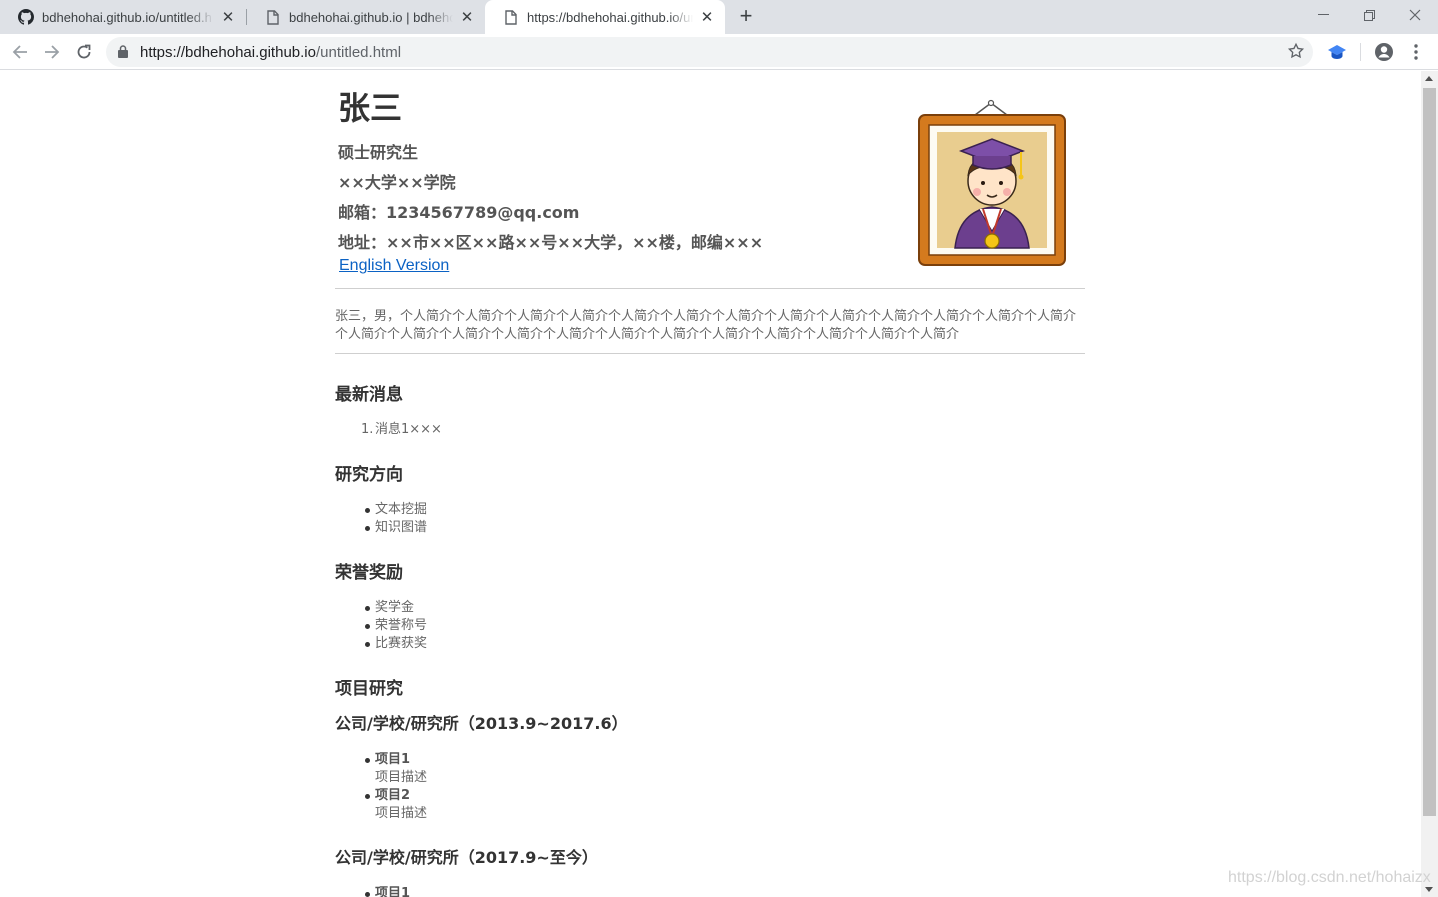 The height and width of the screenshot is (897, 1438). Describe the element at coordinates (551, 242) in the screenshot. I see `address: 地址：××市××区××路××号××大学，××楼，邮编×××` at that location.